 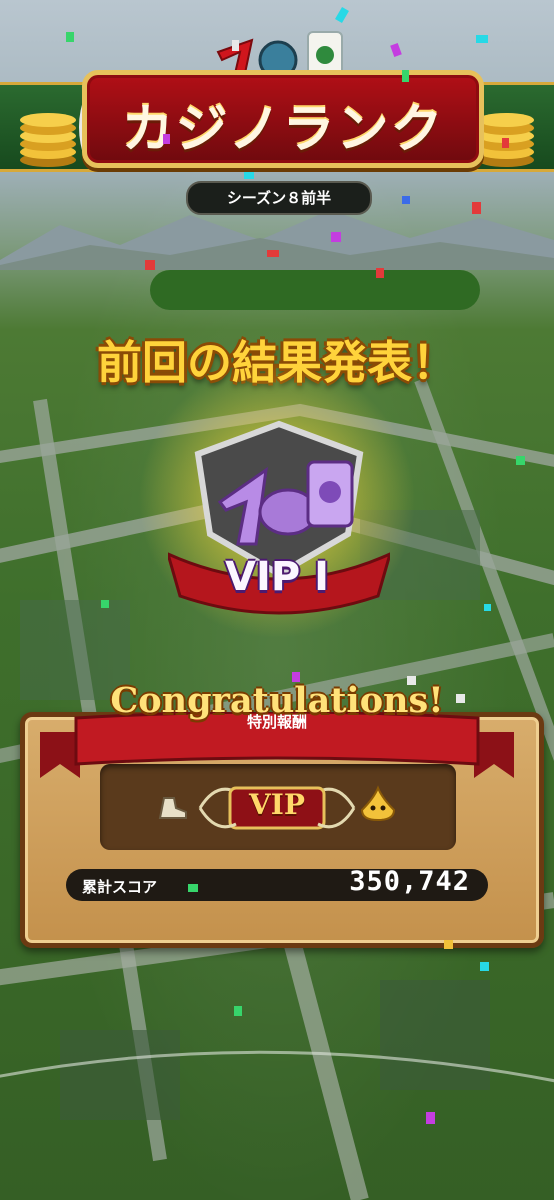 What do you see at coordinates (276, 722) in the screenshot?
I see `special-reward-subtitle: 特別報酬` at bounding box center [276, 722].